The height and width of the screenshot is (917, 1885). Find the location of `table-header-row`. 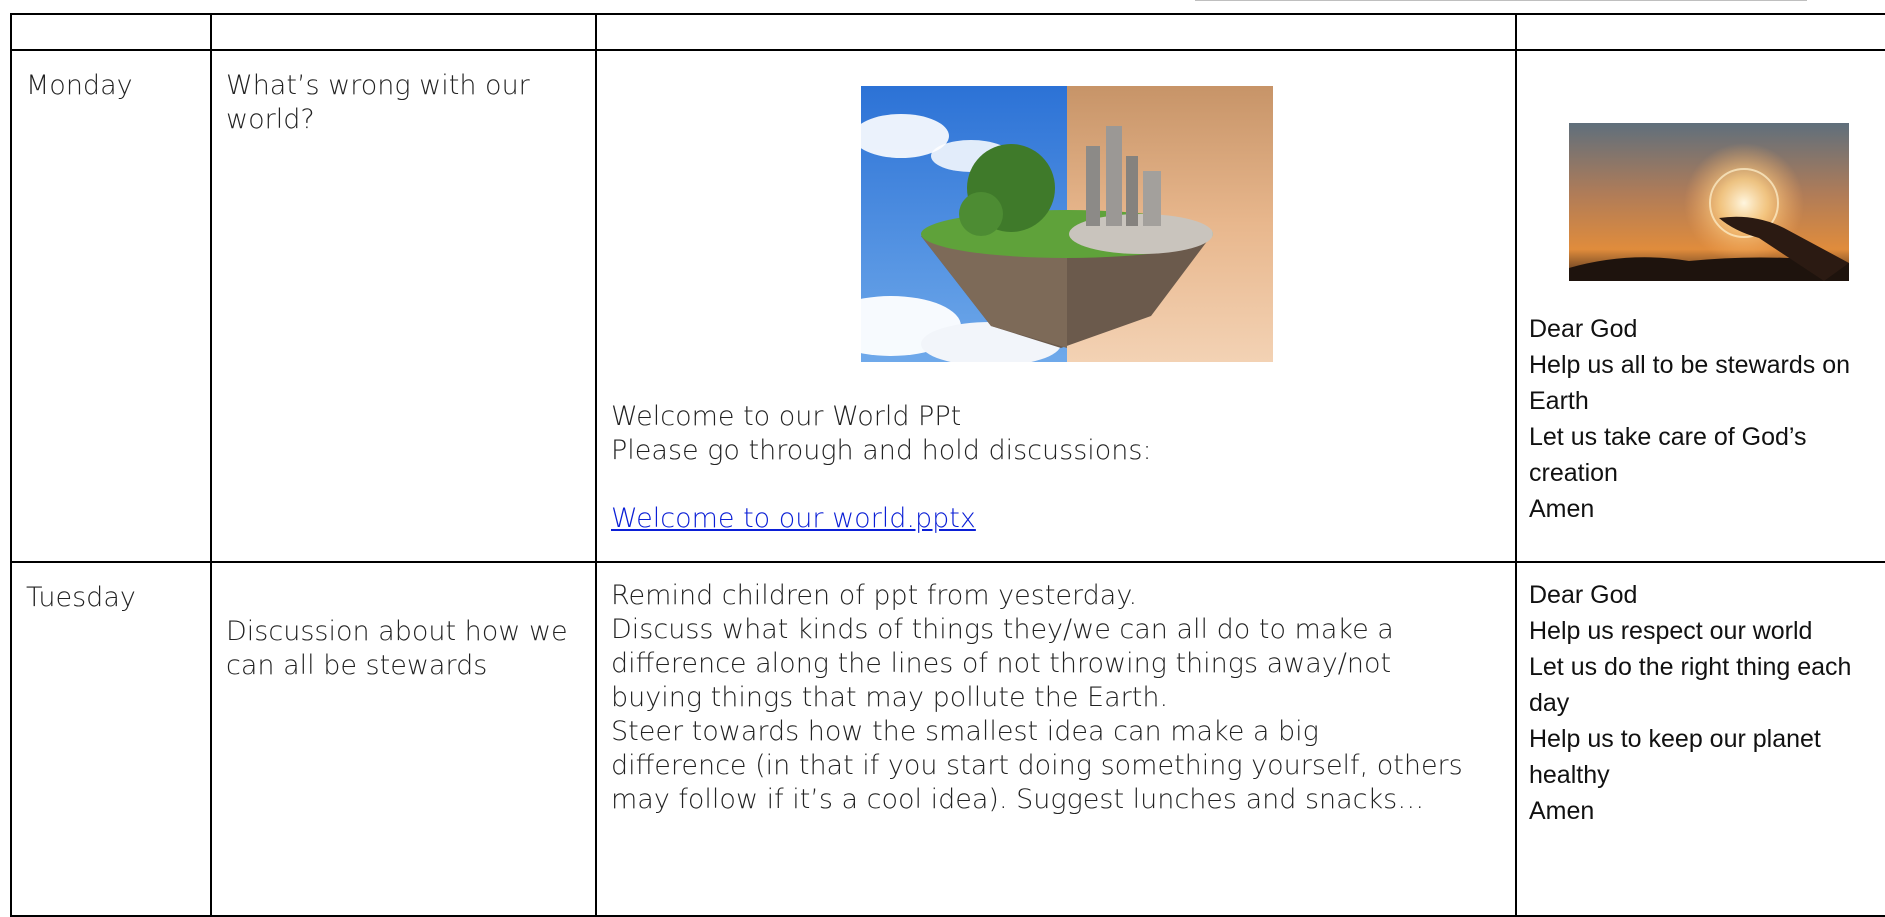

table-header-row is located at coordinates (947, 32).